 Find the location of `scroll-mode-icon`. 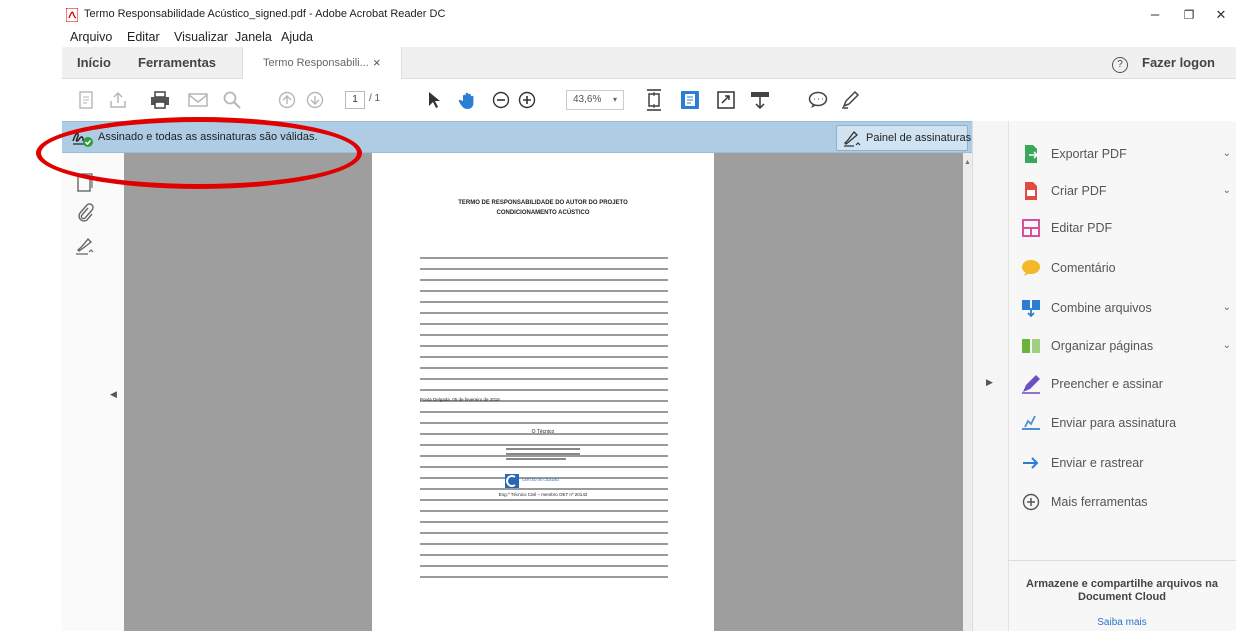

scroll-mode-icon is located at coordinates (690, 100).